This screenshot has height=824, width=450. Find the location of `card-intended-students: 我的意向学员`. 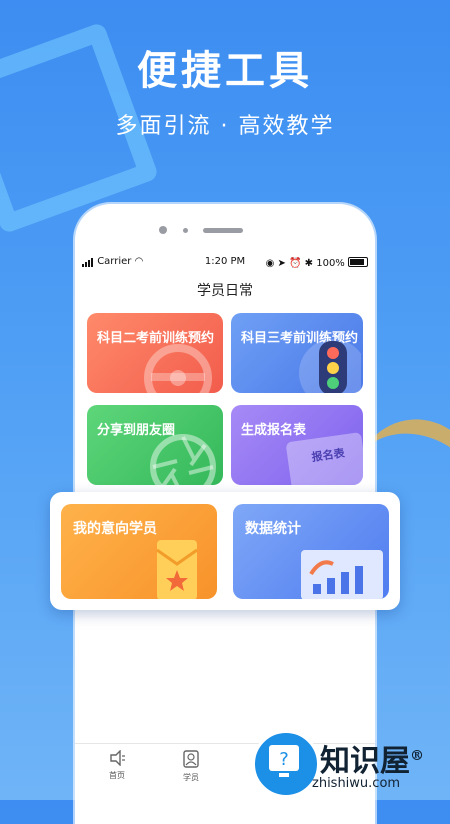

card-intended-students: 我的意向学员 is located at coordinates (139, 551).